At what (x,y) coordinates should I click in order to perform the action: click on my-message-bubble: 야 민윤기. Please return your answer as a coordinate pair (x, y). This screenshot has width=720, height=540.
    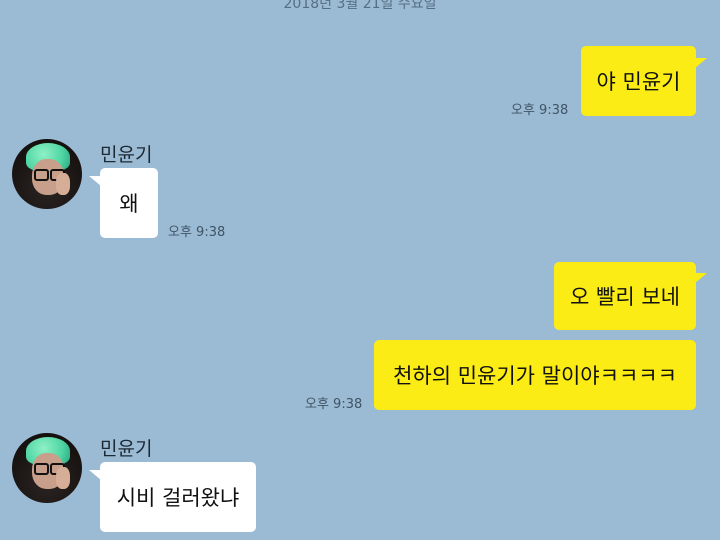
    Looking at the image, I should click on (638, 81).